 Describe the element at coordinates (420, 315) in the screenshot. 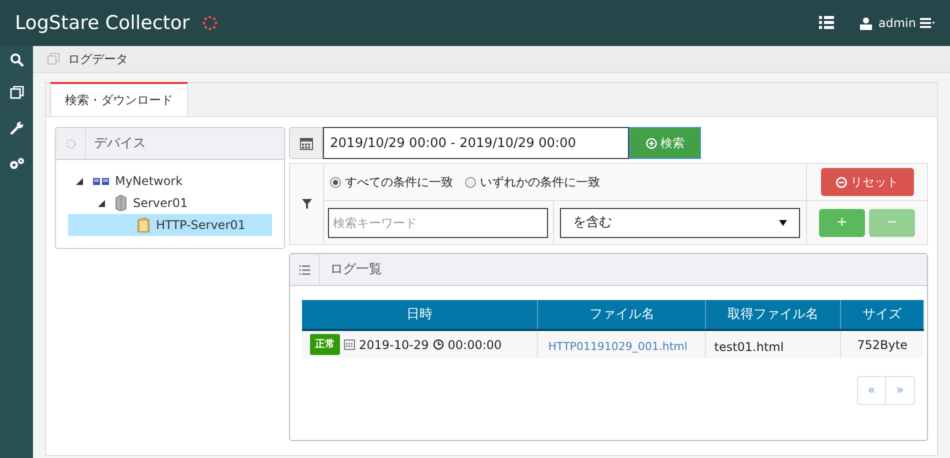

I see `column-header: 日時` at that location.